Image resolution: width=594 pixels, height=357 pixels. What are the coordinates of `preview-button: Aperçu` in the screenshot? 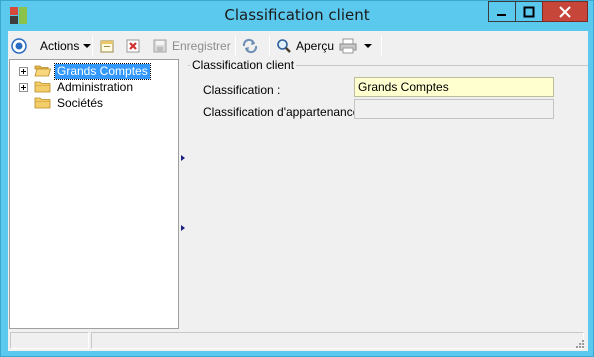 It's located at (305, 45).